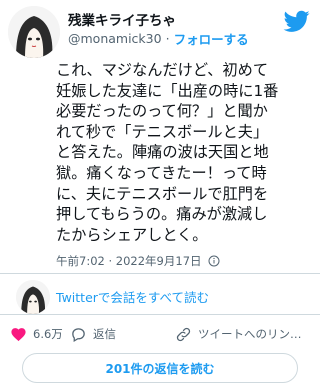 Image resolution: width=320 pixels, height=392 pixels. What do you see at coordinates (160, 368) in the screenshot?
I see `read-replies-button: 201件の返信を読む` at bounding box center [160, 368].